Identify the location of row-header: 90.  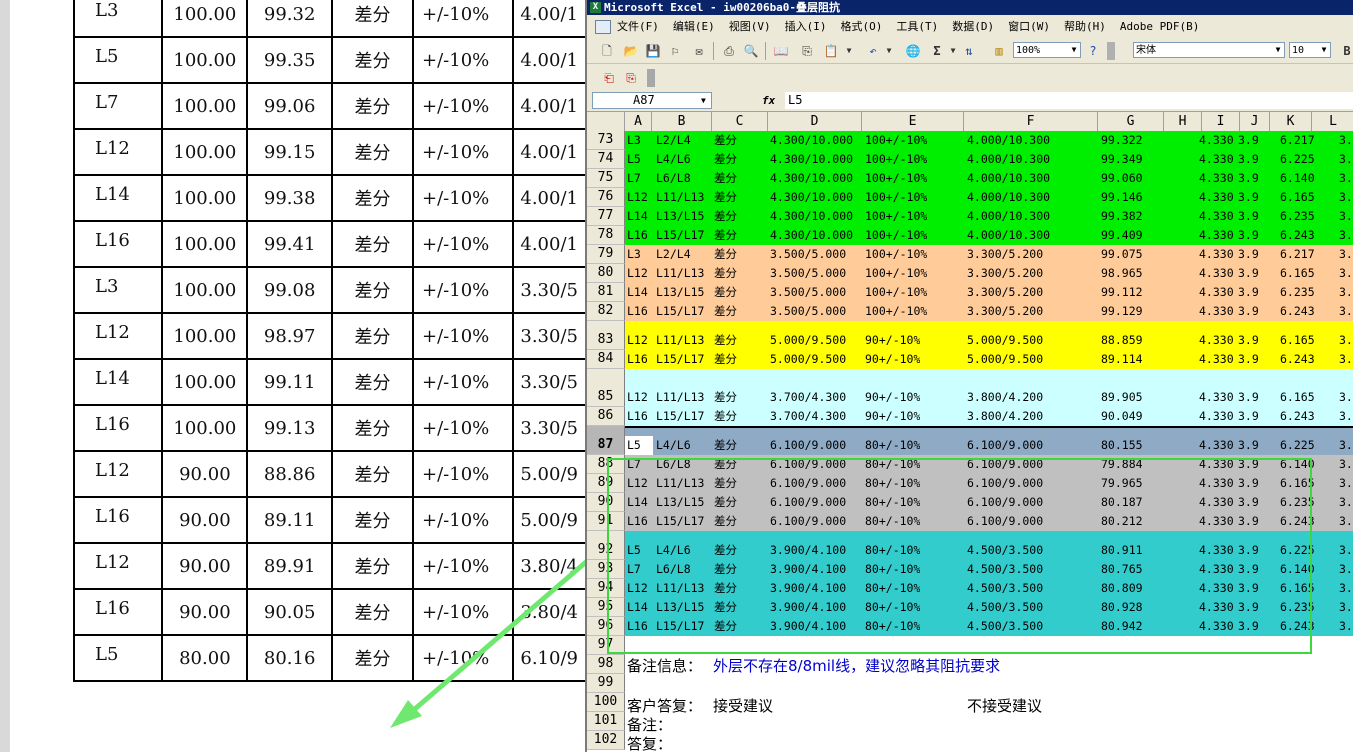
(606, 502).